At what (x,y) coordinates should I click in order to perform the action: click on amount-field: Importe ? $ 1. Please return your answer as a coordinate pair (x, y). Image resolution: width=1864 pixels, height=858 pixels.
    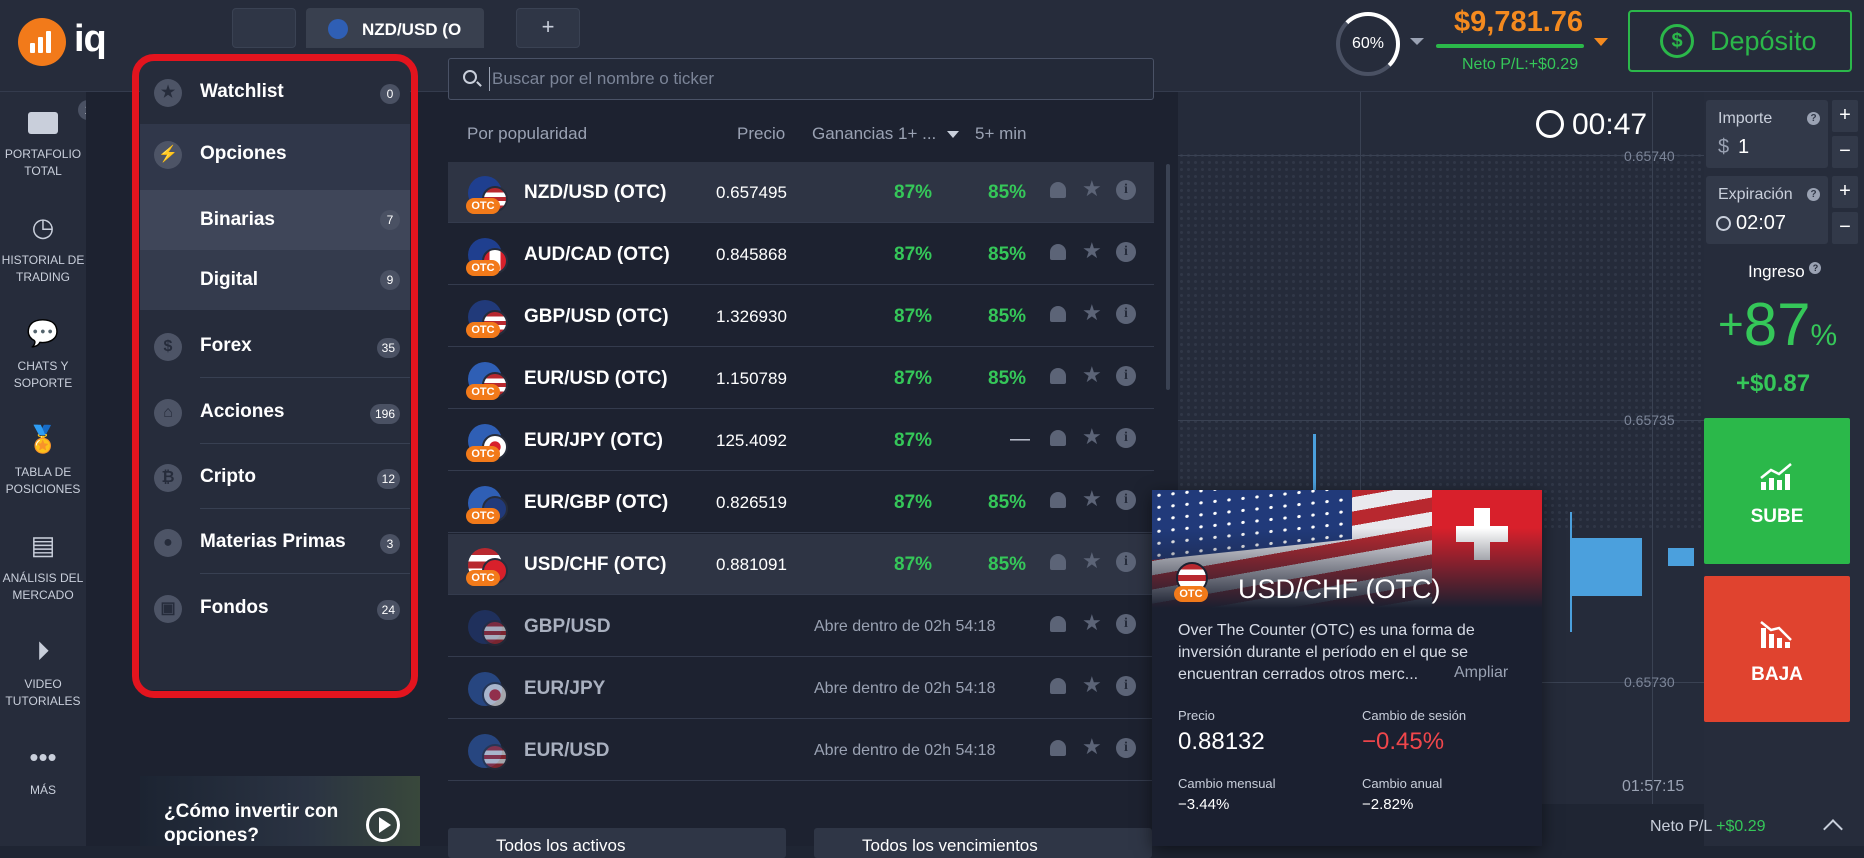
    Looking at the image, I should click on (1767, 134).